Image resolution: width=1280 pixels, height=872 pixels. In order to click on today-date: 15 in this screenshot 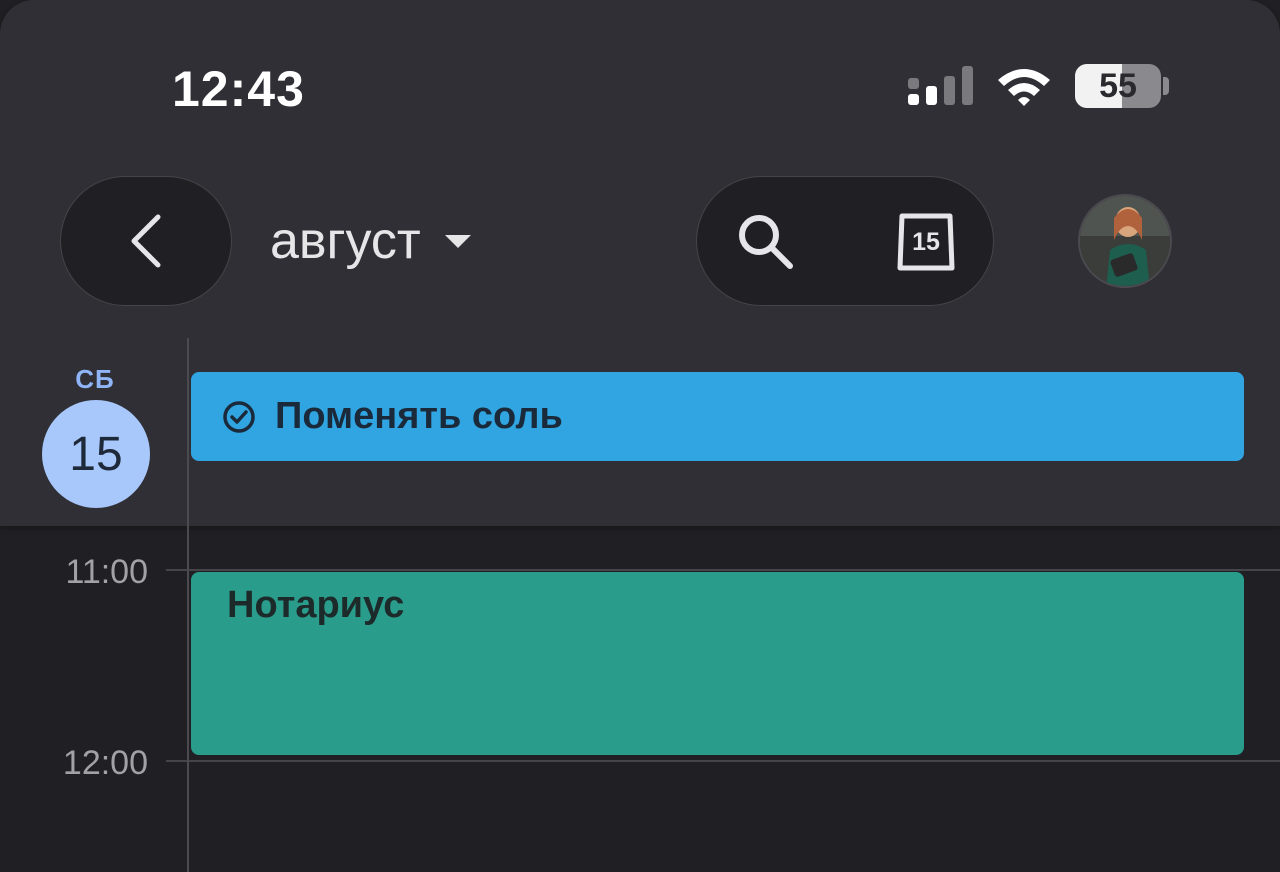, I will do `click(926, 241)`.